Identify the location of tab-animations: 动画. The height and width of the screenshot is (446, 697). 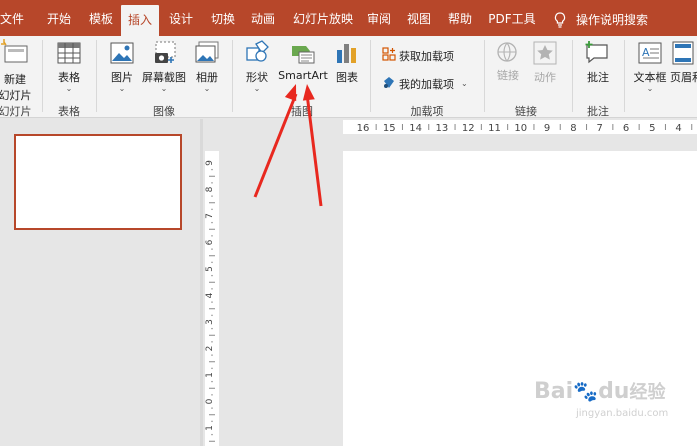
(263, 18).